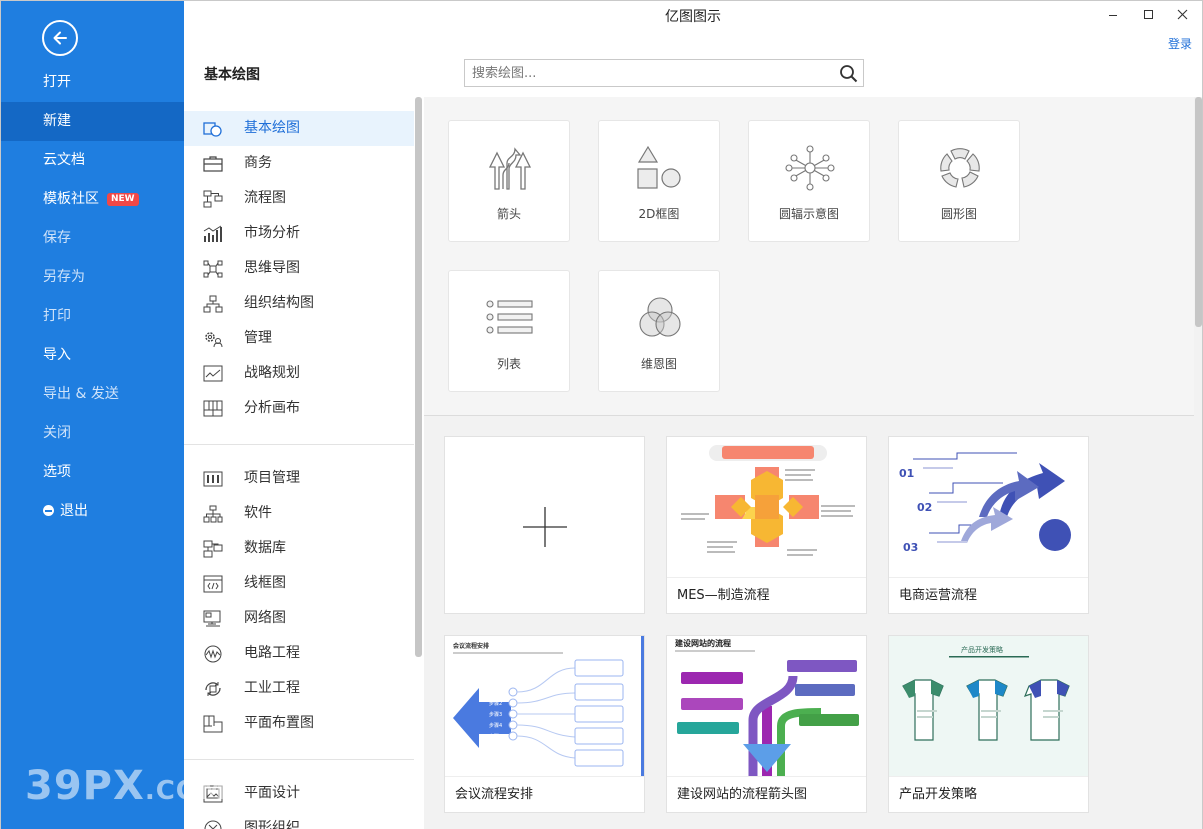  Describe the element at coordinates (471, 646) in the screenshot. I see `svg-text: 会议流程安排` at that location.